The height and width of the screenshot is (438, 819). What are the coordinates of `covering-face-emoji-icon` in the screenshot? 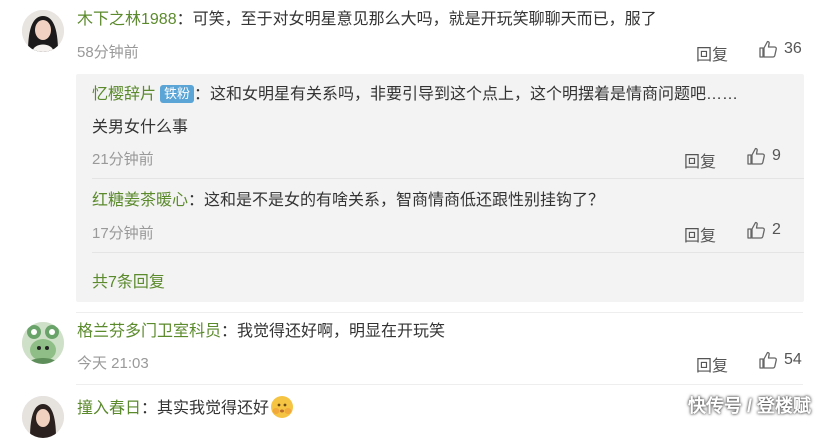 It's located at (282, 407).